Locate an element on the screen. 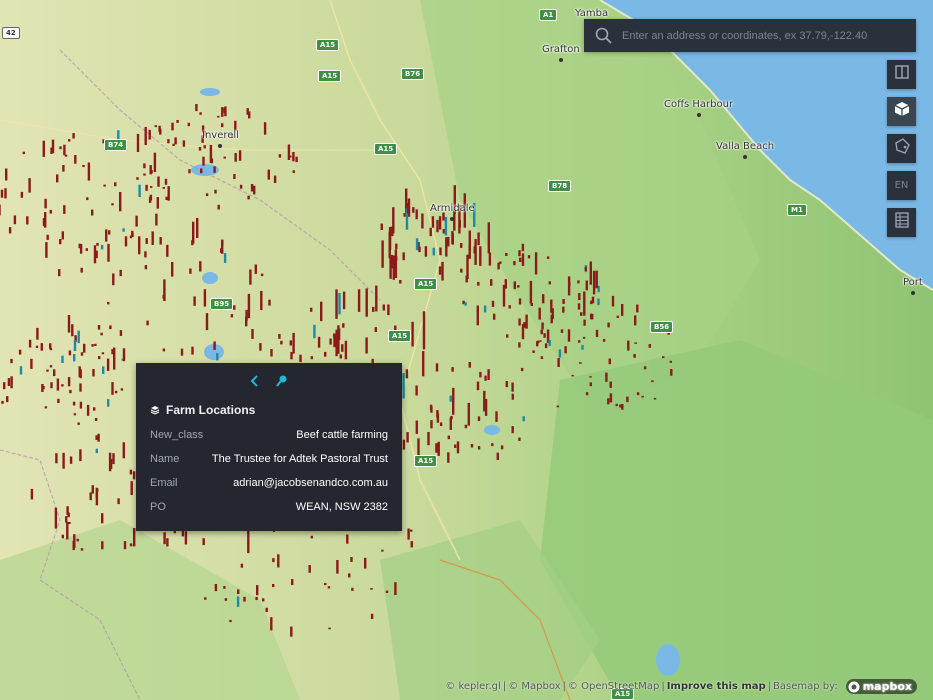  language-button: EN is located at coordinates (901, 185).